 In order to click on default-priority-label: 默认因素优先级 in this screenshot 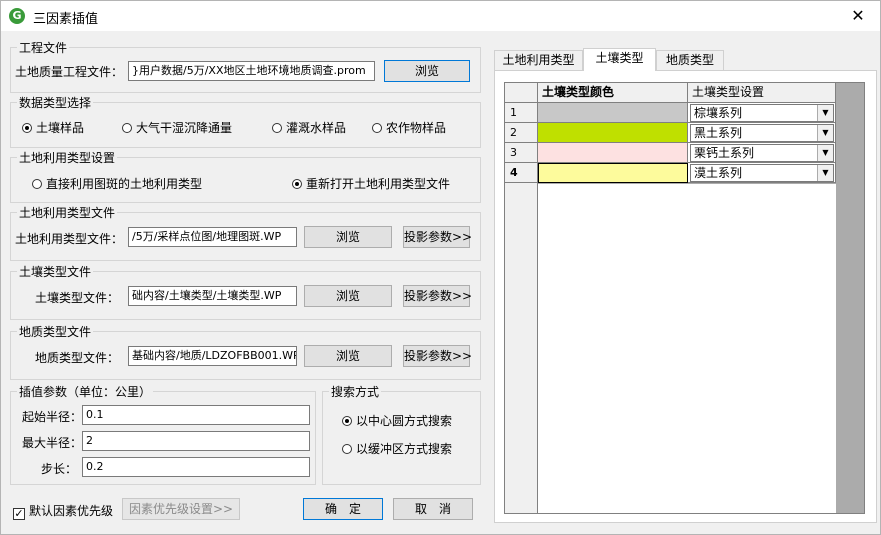, I will do `click(71, 511)`.